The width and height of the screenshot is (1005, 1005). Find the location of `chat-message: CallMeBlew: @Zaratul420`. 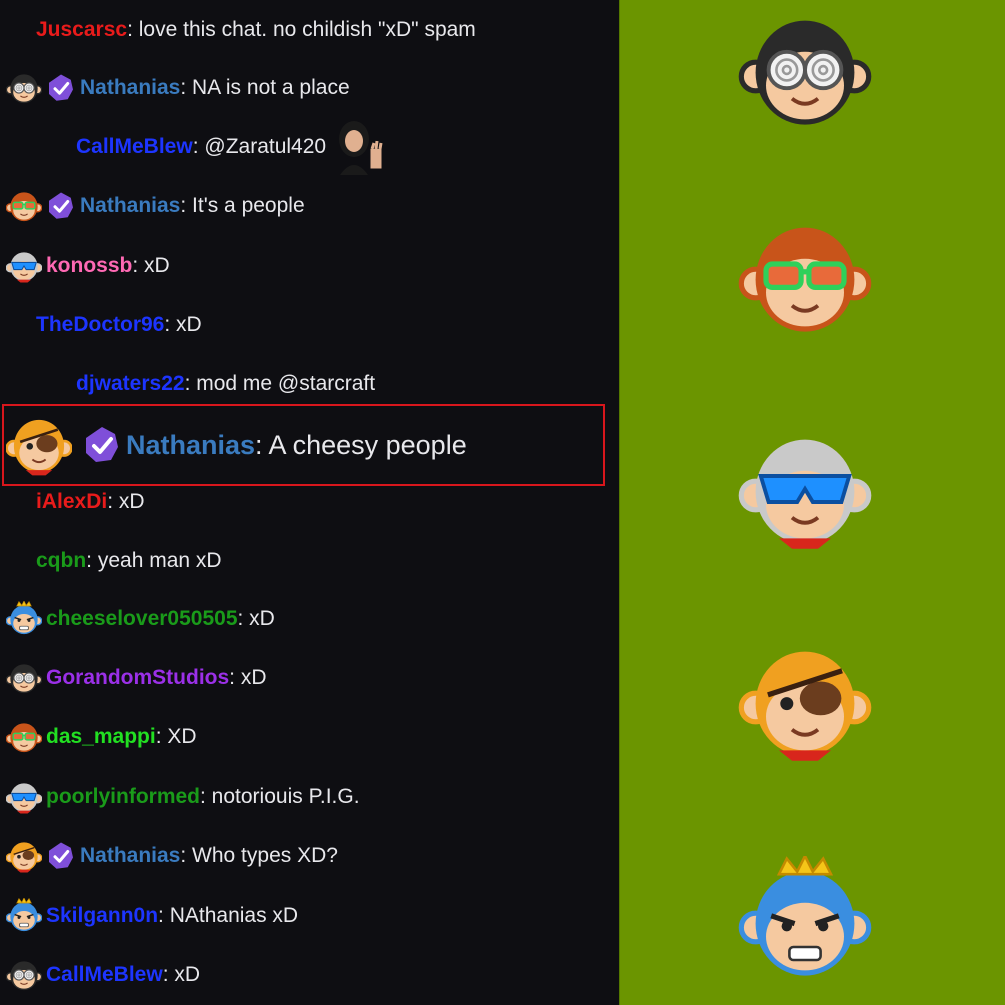

chat-message: CallMeBlew: @Zaratul420 is located at coordinates (309, 146).